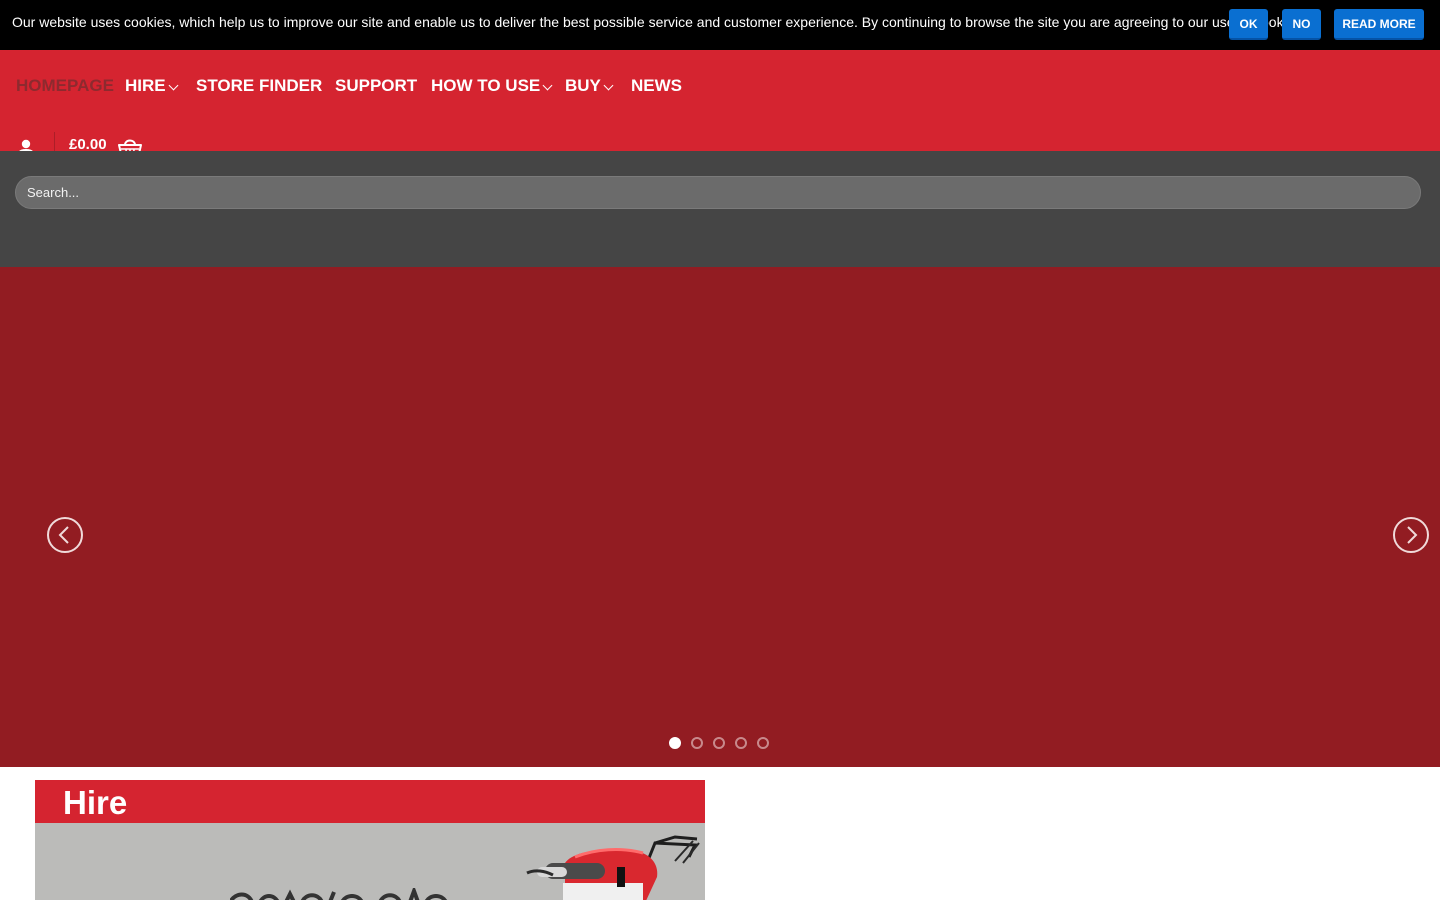 The height and width of the screenshot is (900, 1440). I want to click on nav-item-hire: HIRE, so click(152, 85).